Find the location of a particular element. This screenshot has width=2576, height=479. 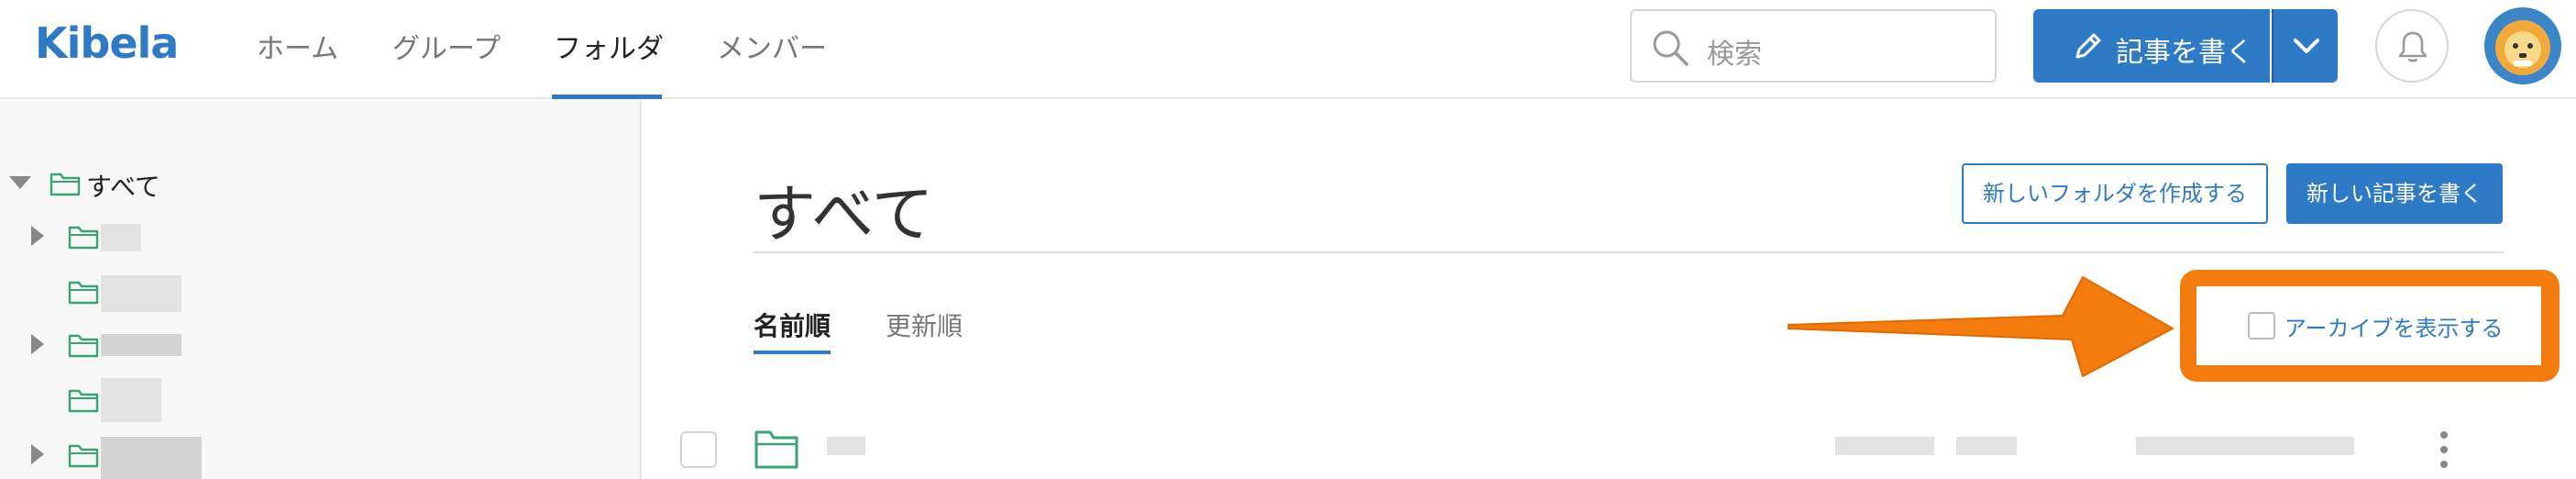

new-article-button: 新しい記事を書く is located at coordinates (2394, 193).